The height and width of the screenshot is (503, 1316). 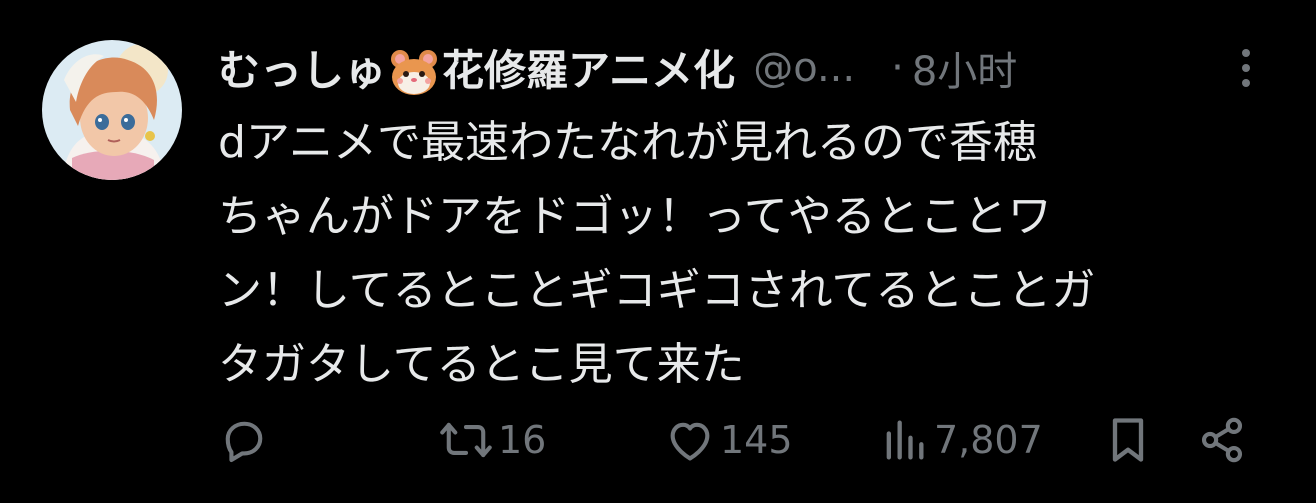 I want to click on more-button, so click(x=1246, y=68).